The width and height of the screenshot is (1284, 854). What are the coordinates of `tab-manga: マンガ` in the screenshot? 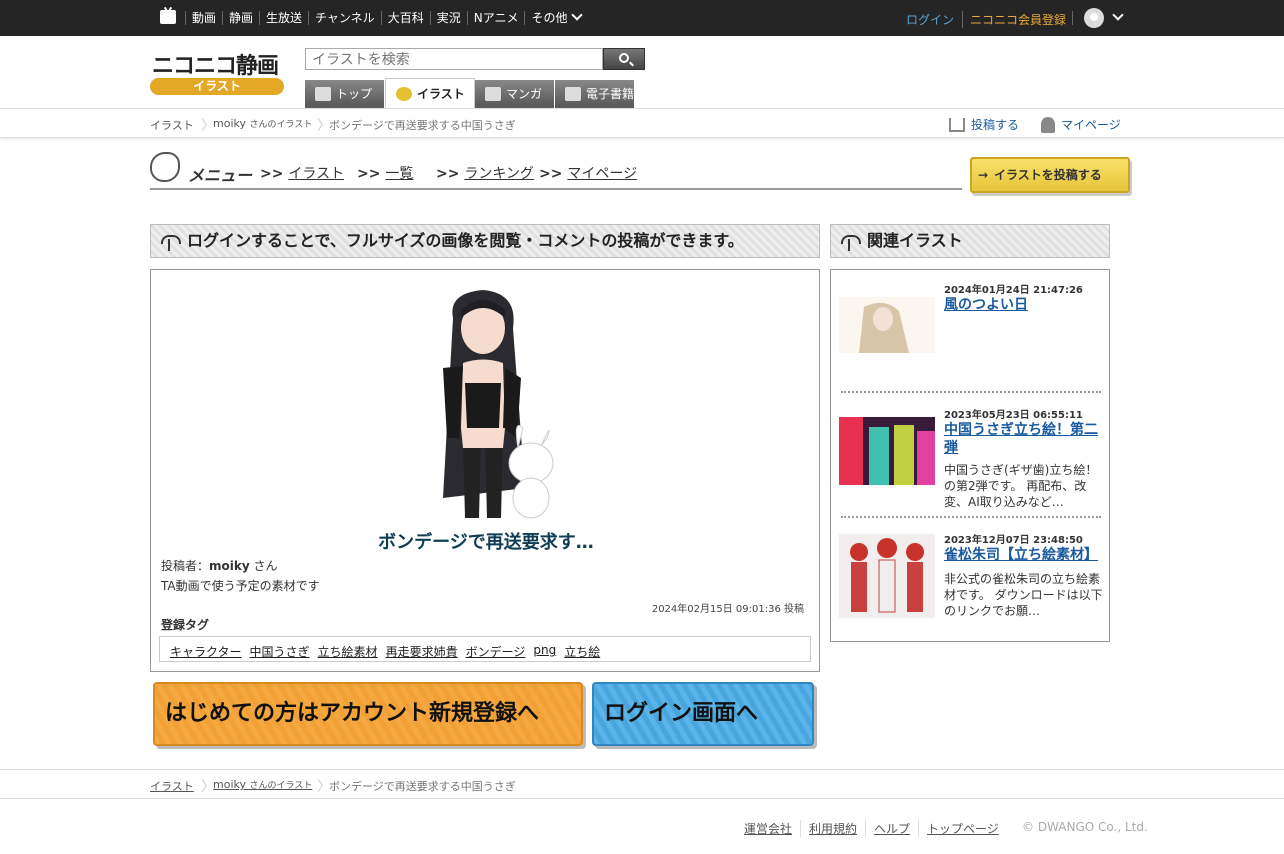 It's located at (515, 94).